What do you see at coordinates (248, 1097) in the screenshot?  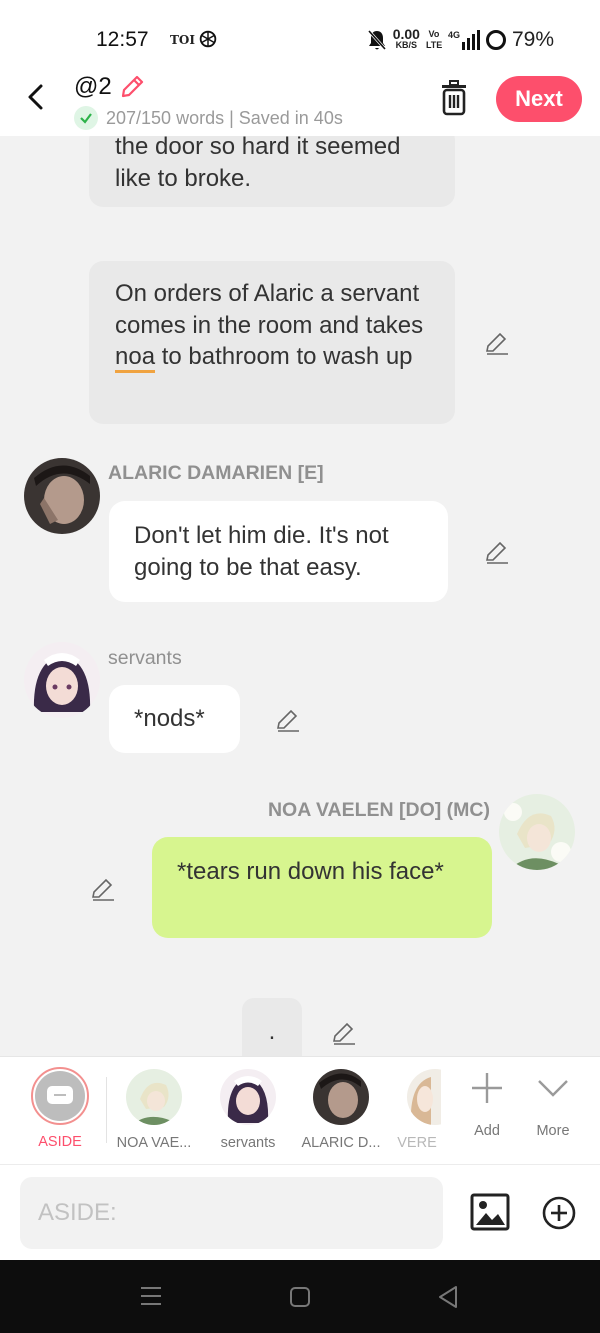 I see `avatar-servants-small` at bounding box center [248, 1097].